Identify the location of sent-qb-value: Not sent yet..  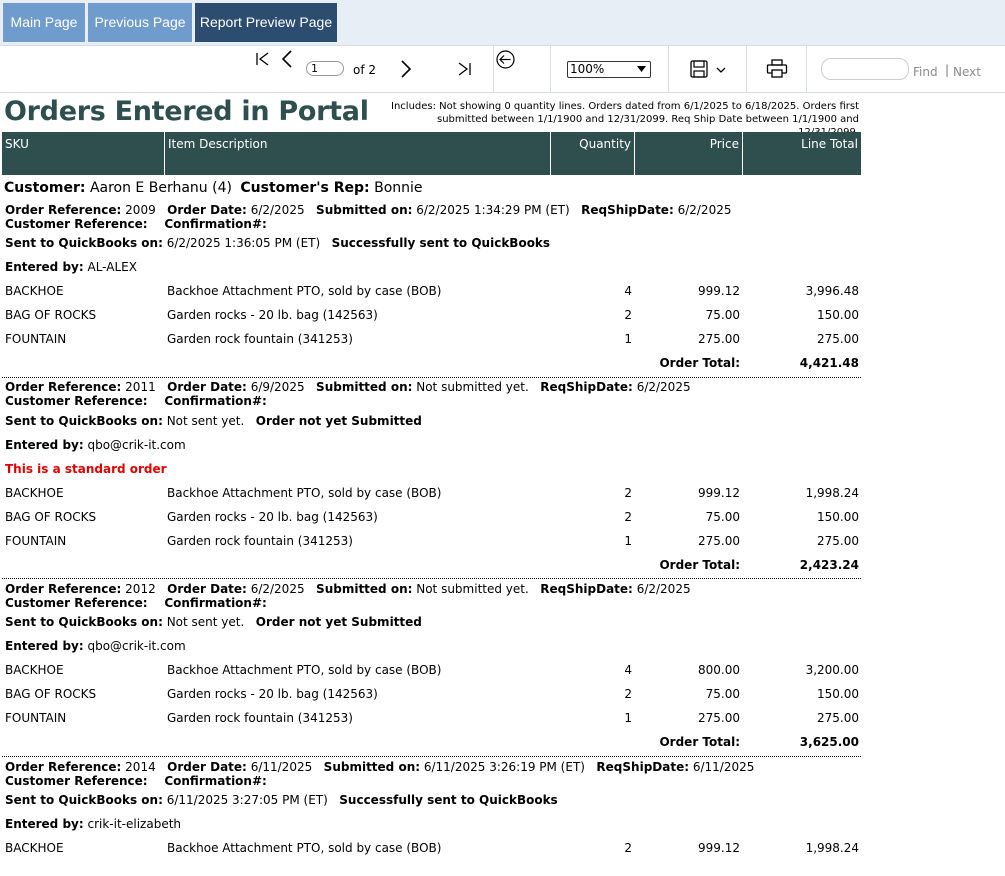
(205, 622).